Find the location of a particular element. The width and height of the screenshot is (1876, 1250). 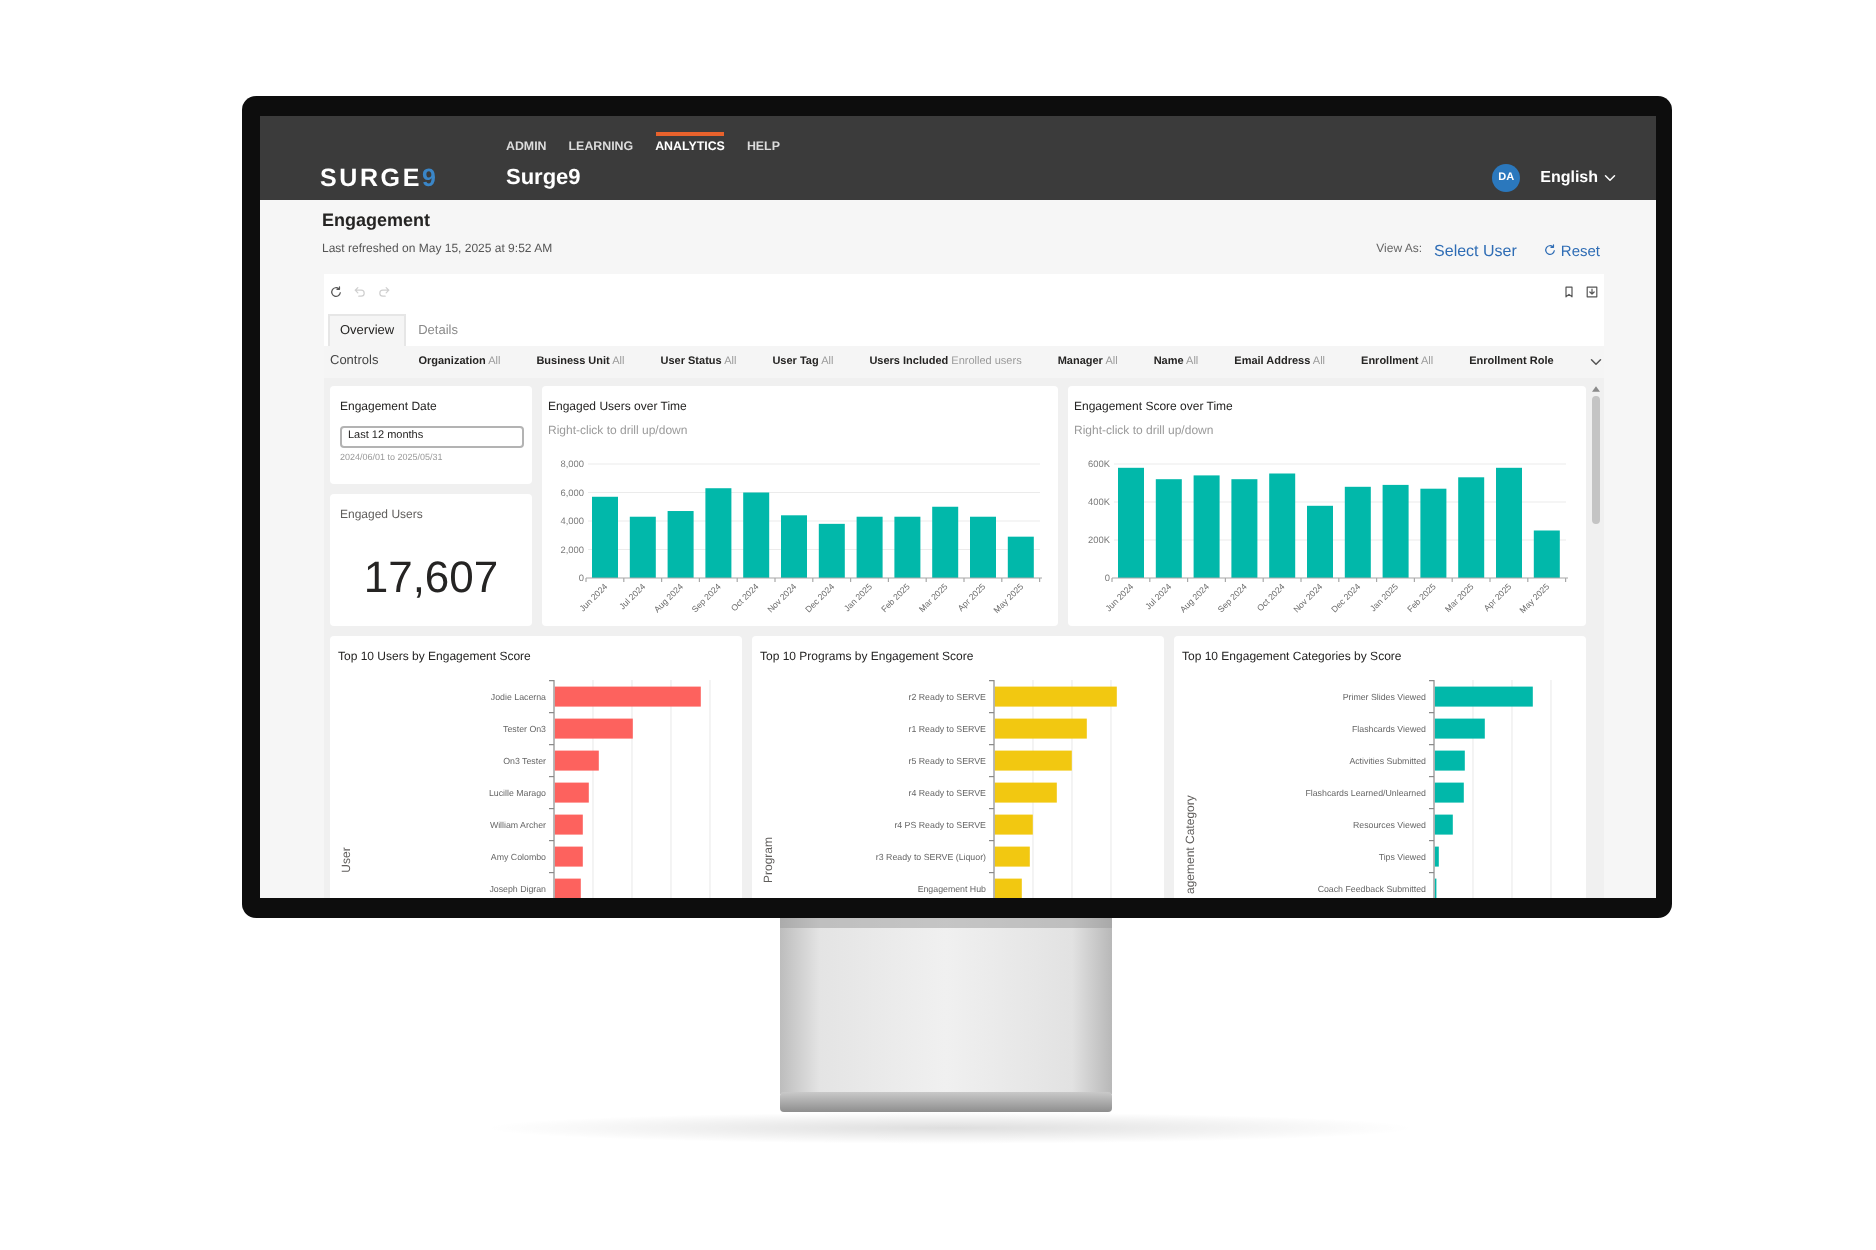

bookmark-icon is located at coordinates (1569, 292).